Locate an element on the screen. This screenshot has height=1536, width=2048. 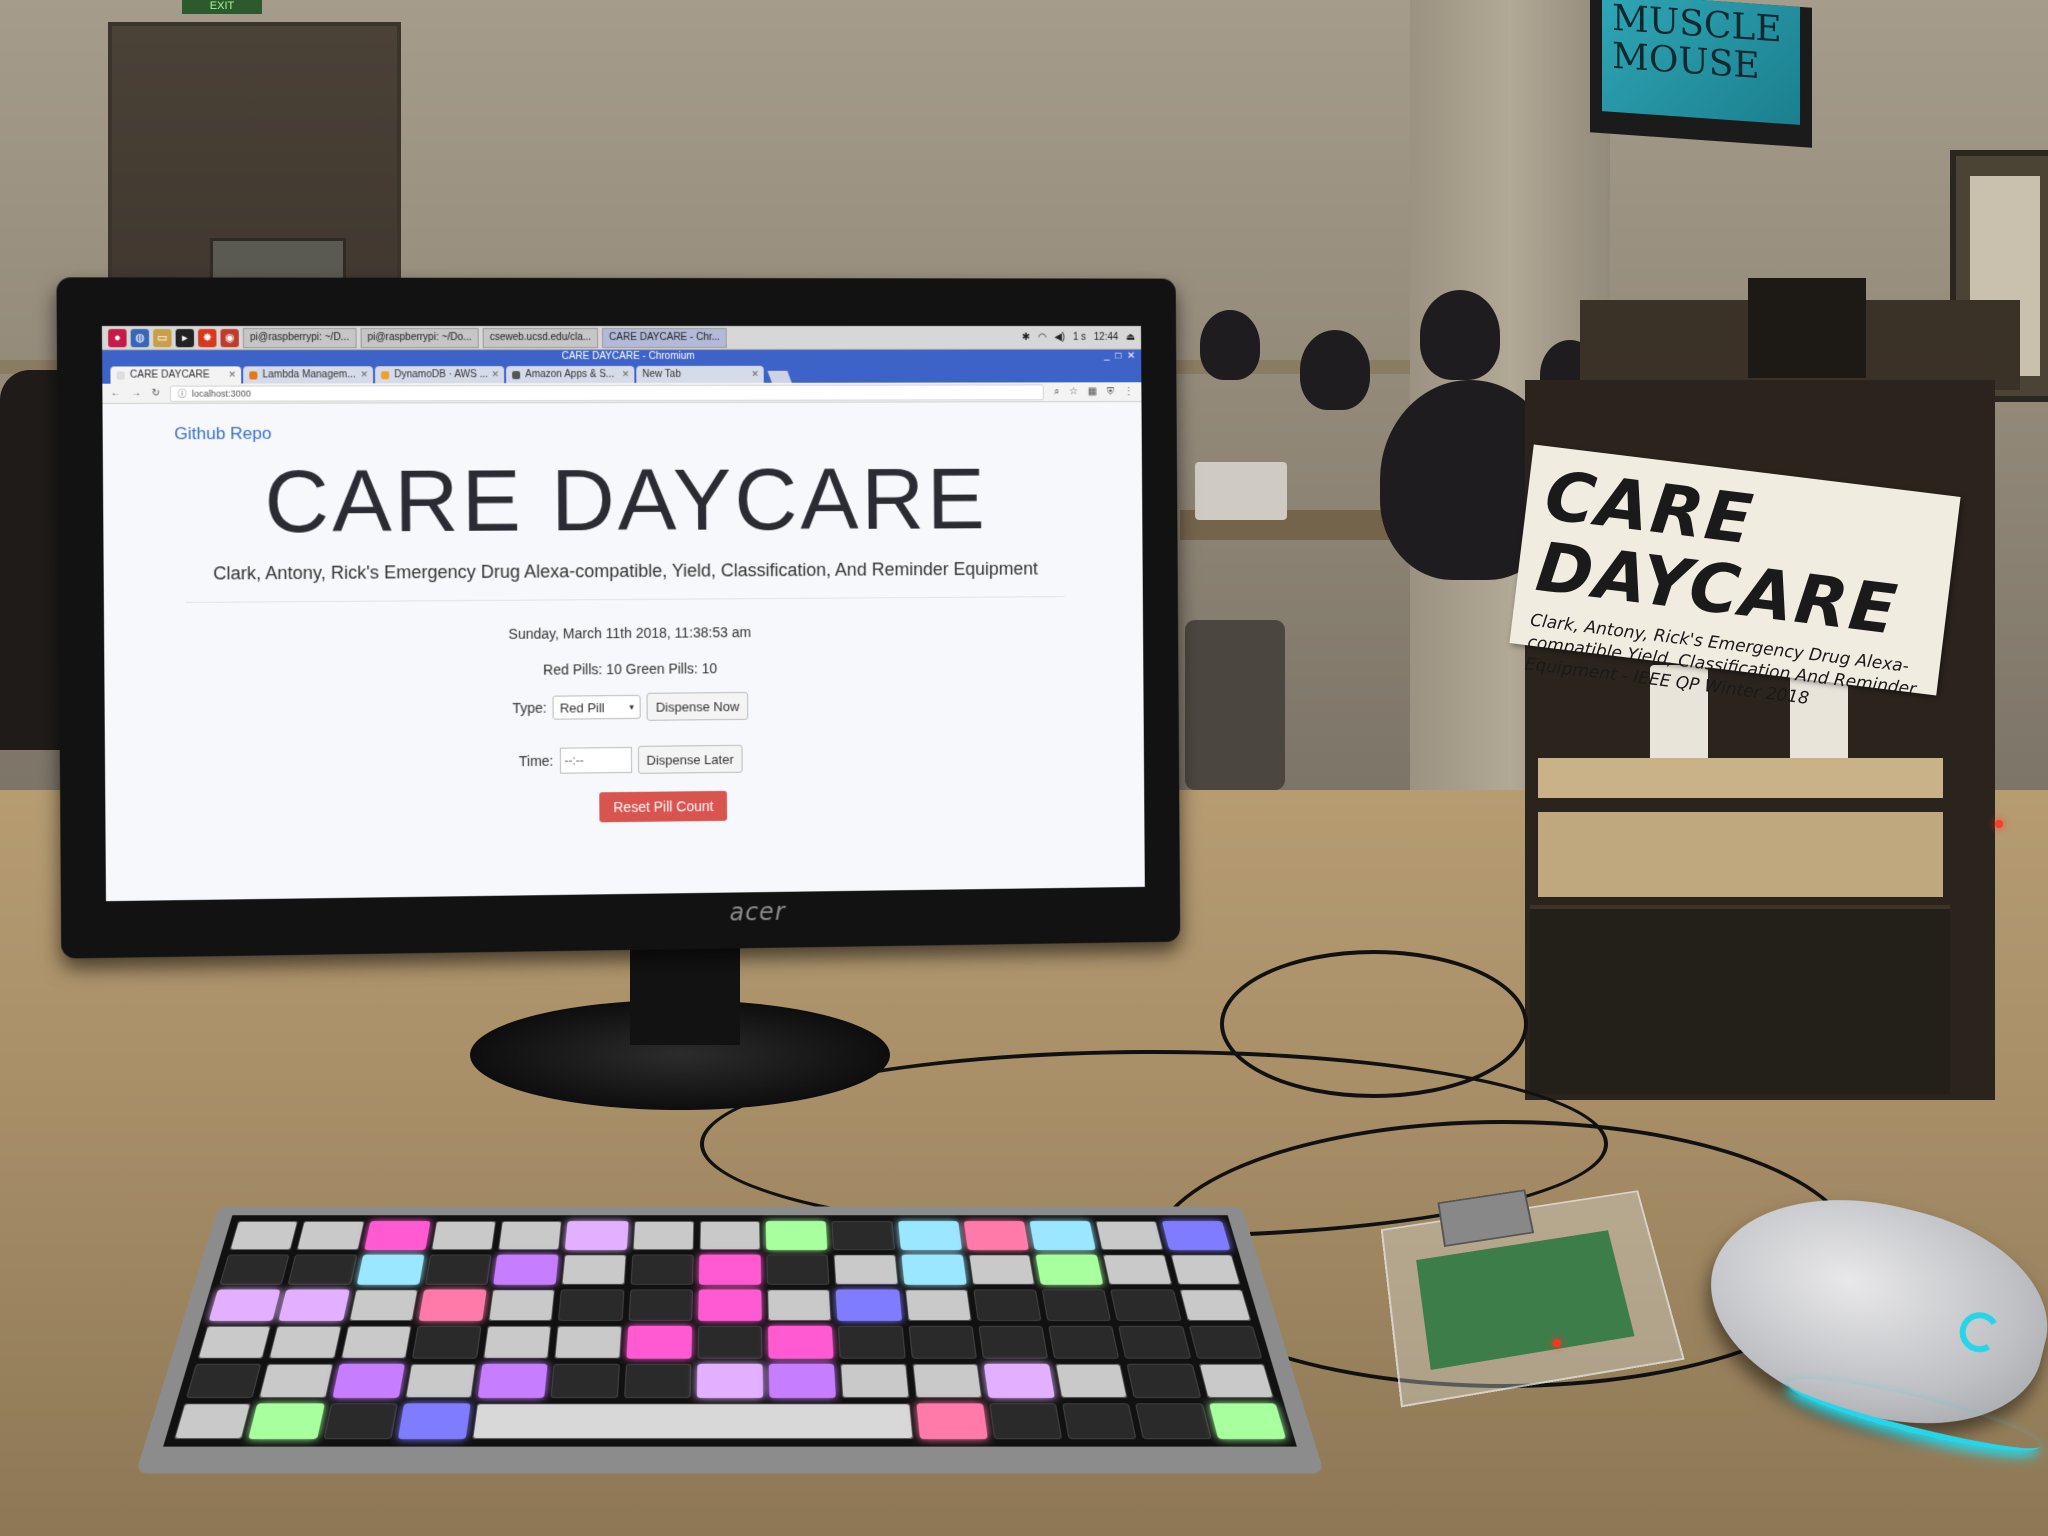
tab-new-tab: New Tab ✕ is located at coordinates (700, 374).